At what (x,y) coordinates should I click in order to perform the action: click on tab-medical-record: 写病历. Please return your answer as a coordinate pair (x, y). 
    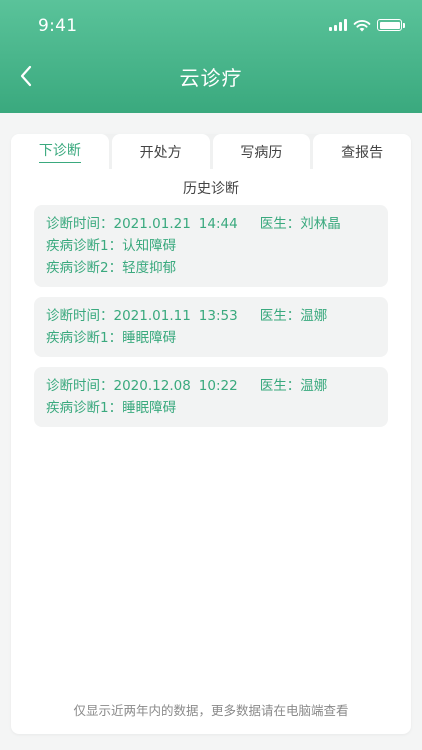
    Looking at the image, I should click on (261, 151).